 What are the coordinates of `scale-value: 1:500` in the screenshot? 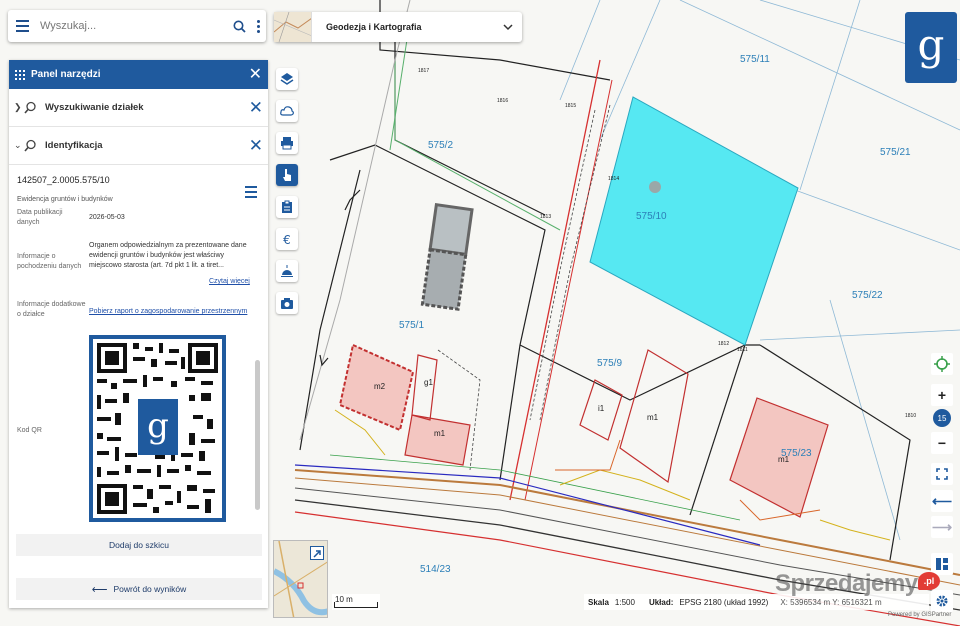 It's located at (625, 602).